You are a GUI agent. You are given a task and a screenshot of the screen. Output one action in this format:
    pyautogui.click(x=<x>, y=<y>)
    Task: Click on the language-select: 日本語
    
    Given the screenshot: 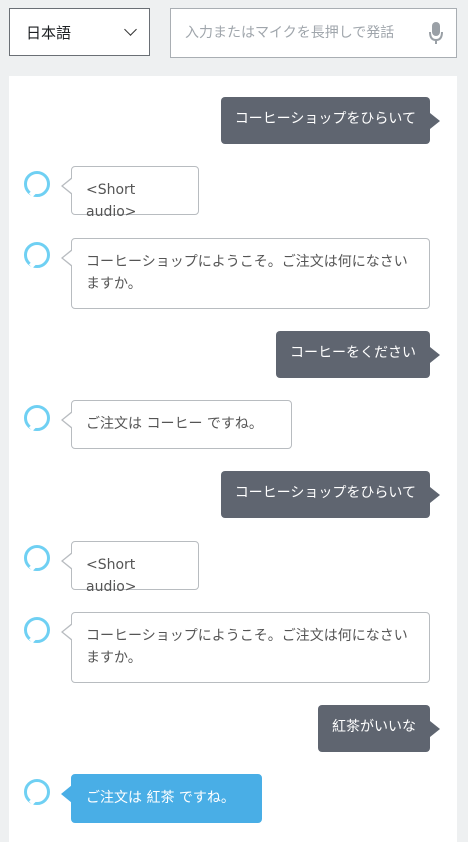 What is the action you would take?
    pyautogui.click(x=79, y=32)
    